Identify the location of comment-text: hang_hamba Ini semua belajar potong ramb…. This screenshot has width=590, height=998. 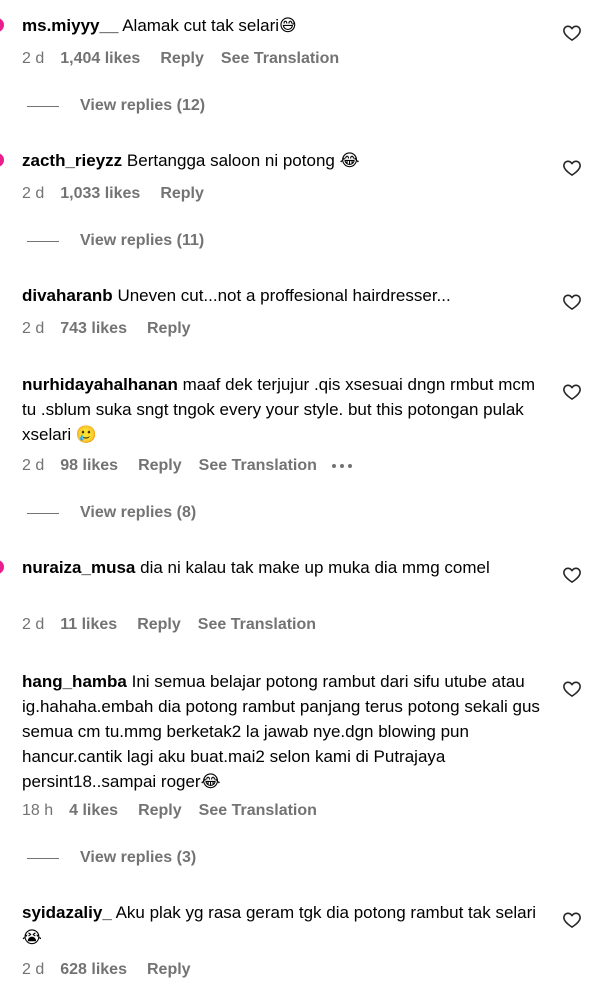
(284, 731).